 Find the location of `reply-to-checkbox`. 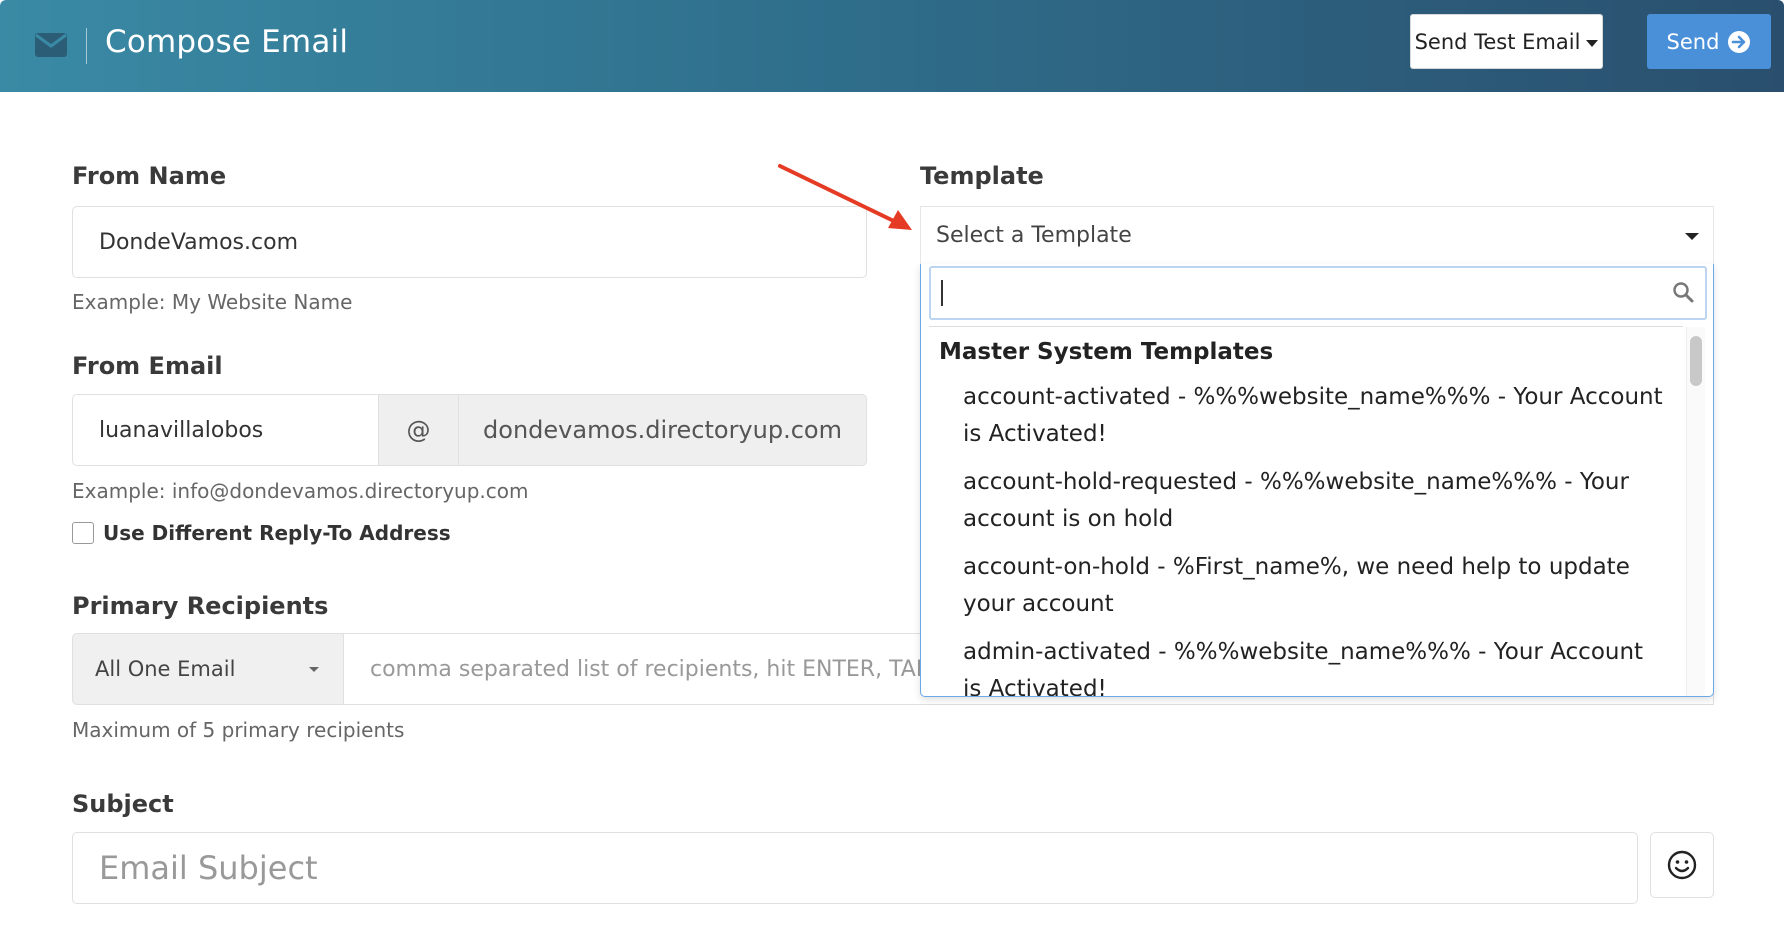

reply-to-checkbox is located at coordinates (83, 533).